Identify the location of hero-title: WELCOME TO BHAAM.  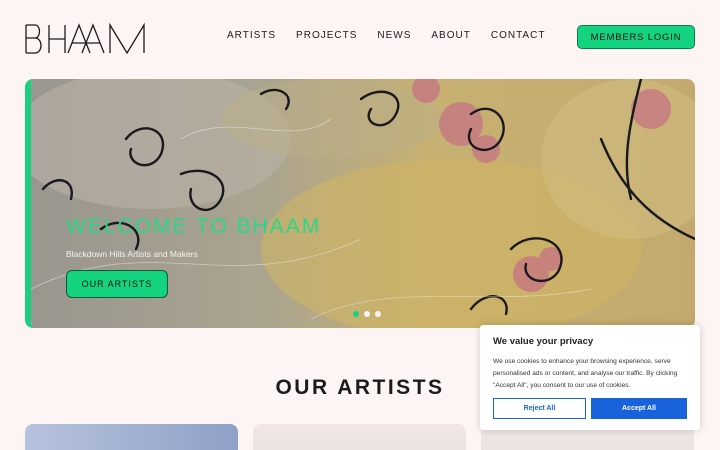
(194, 226).